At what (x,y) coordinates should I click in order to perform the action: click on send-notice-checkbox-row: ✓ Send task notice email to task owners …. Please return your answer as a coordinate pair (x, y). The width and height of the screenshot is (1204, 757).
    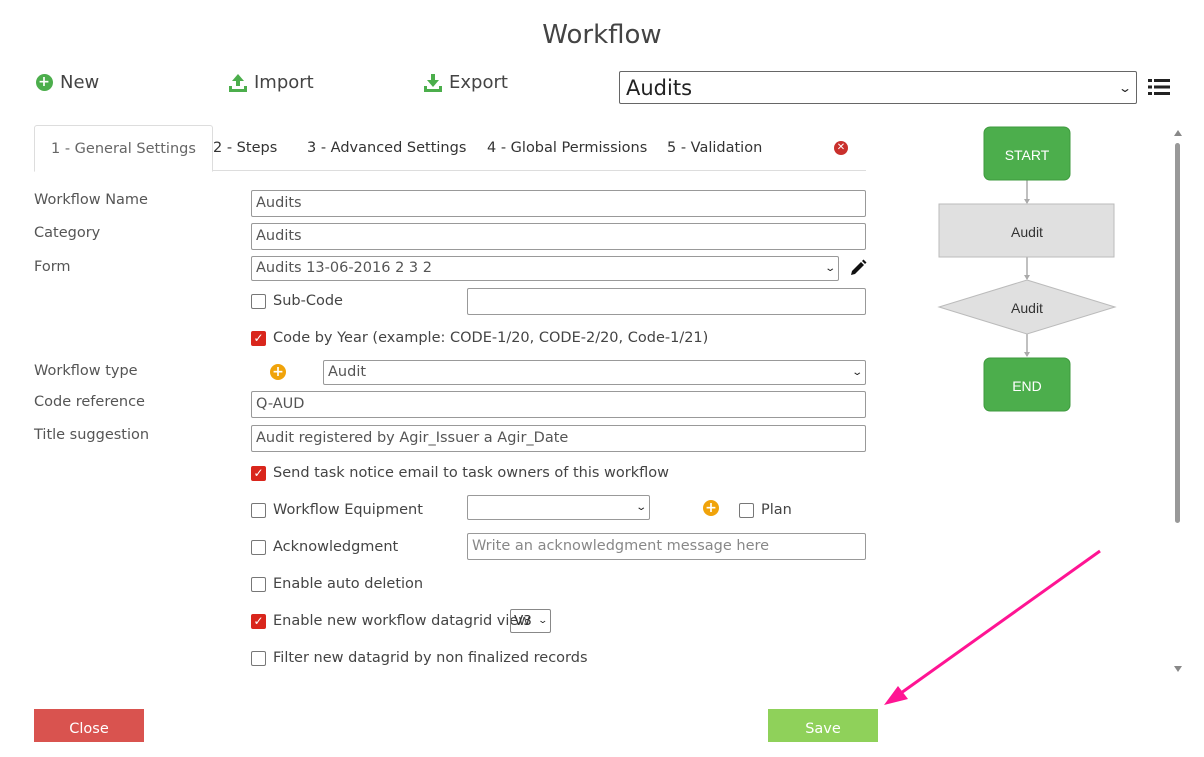
    Looking at the image, I should click on (460, 473).